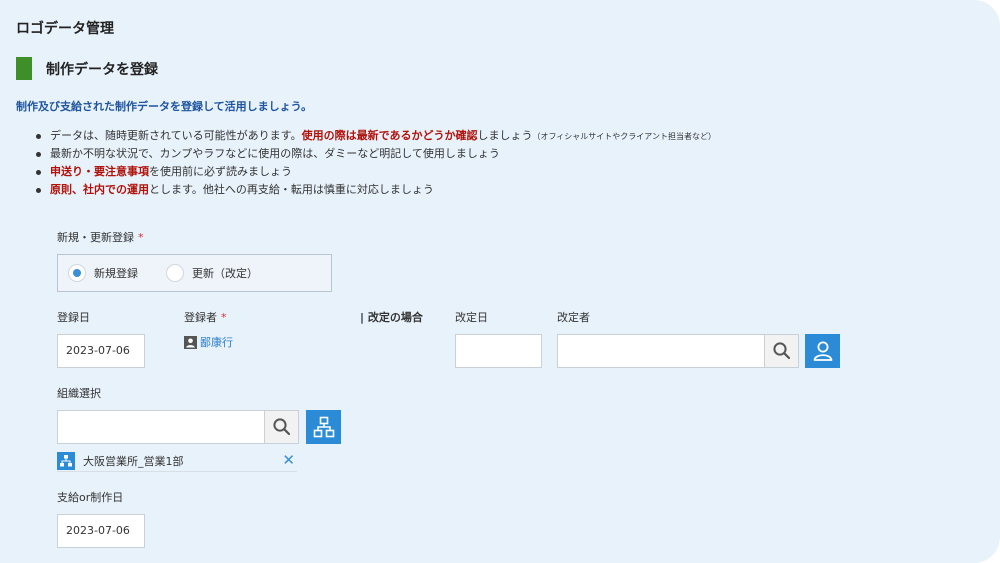  Describe the element at coordinates (395, 317) in the screenshot. I see `revision-heading-text: 改定の場合` at that location.